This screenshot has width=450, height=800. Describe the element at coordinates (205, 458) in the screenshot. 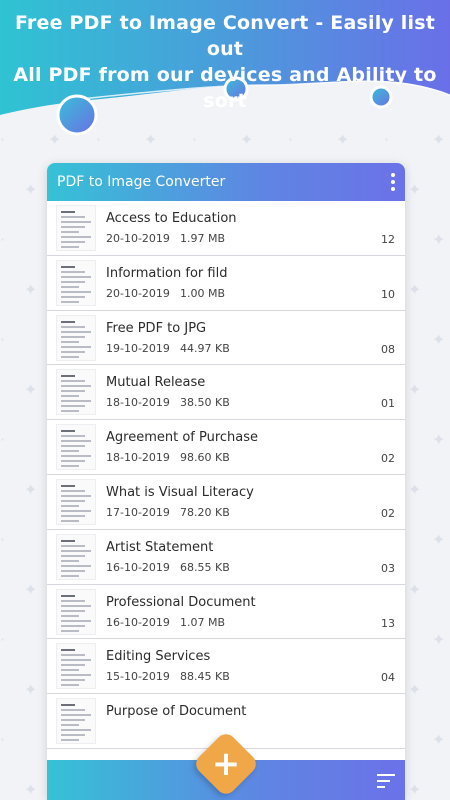

I see `file-size: 98.60 KB` at that location.